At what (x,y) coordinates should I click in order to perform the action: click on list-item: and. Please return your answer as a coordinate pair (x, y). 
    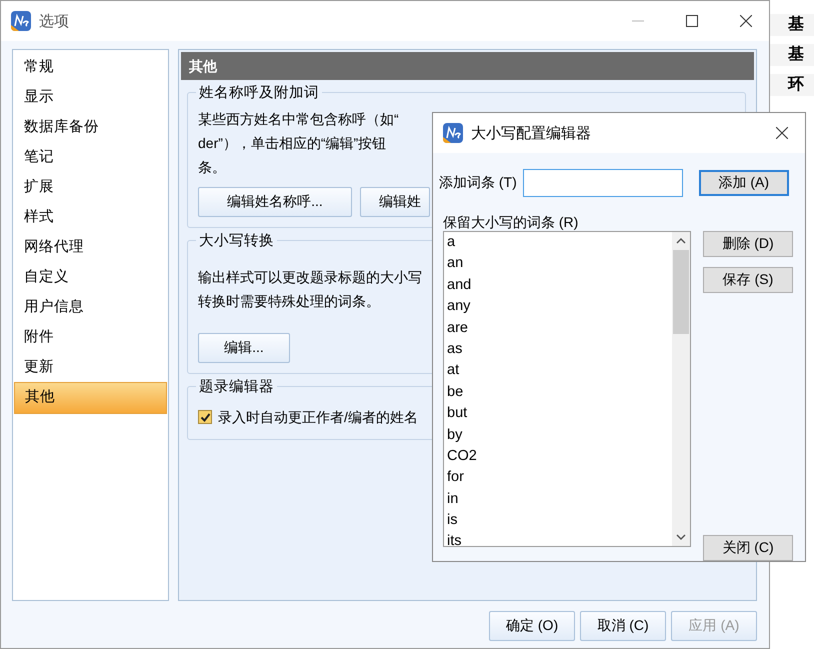
    Looking at the image, I should click on (559, 285).